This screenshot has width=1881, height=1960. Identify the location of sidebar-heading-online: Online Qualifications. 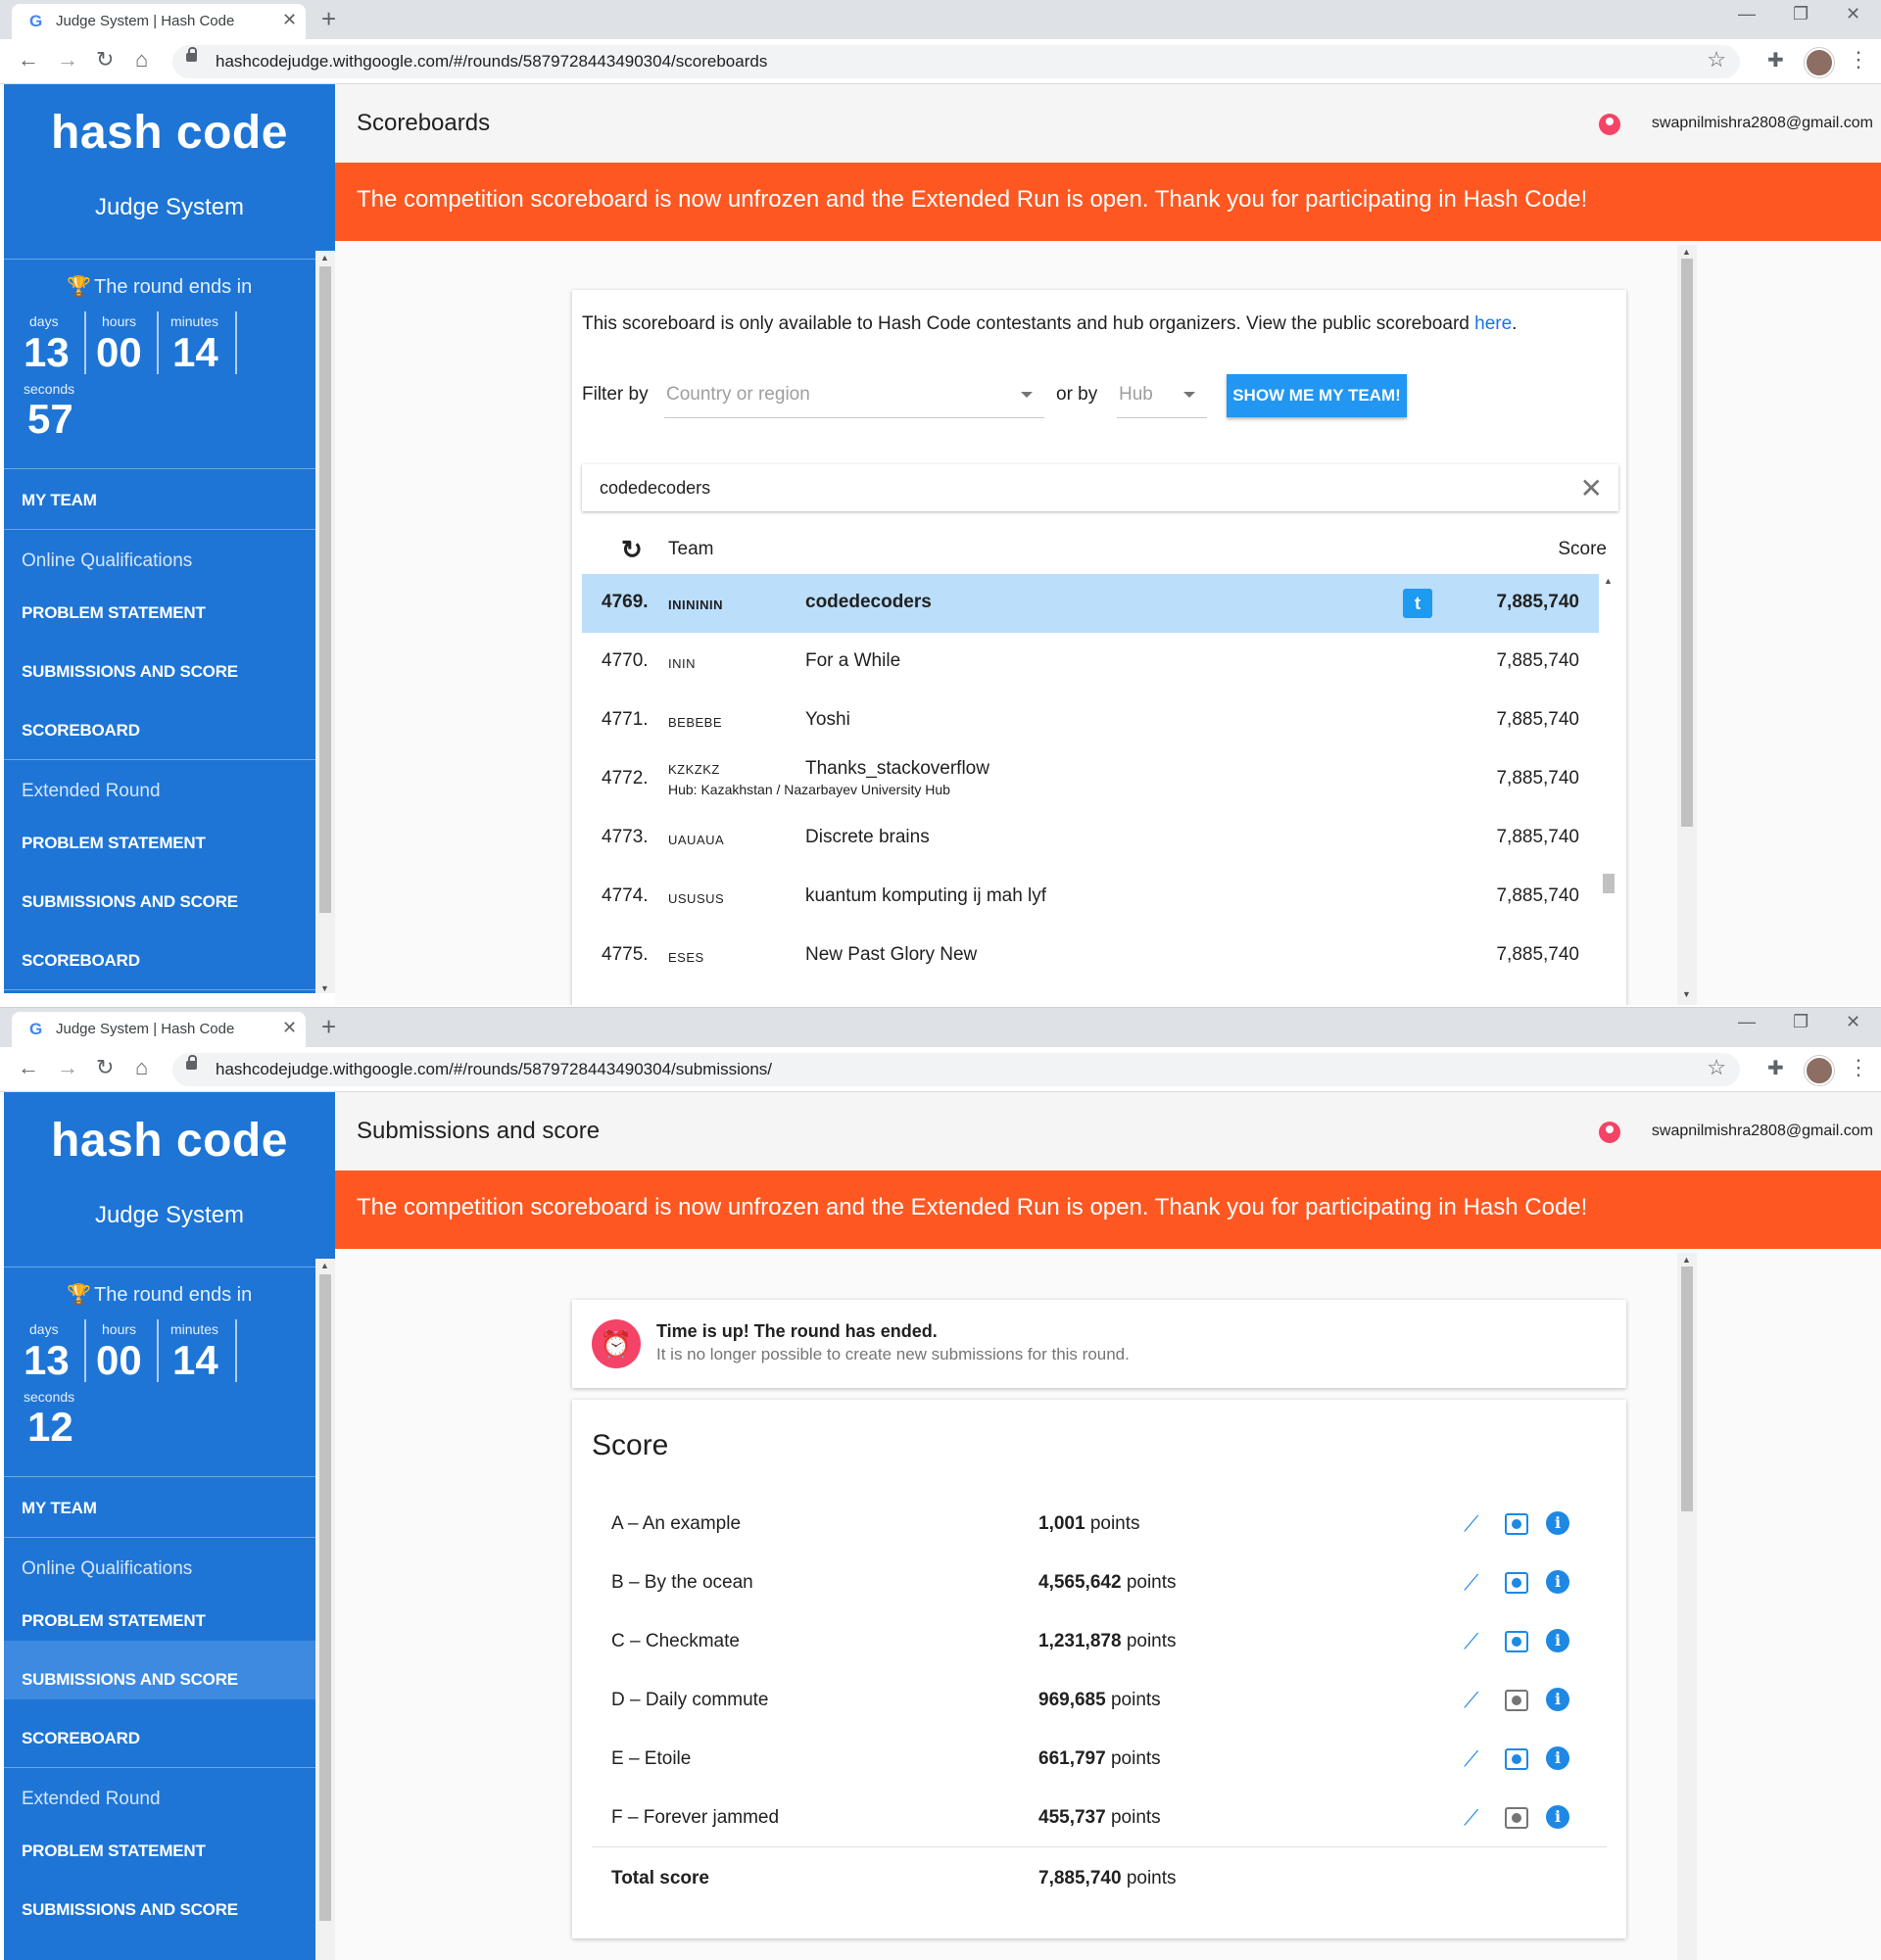
(107, 1569).